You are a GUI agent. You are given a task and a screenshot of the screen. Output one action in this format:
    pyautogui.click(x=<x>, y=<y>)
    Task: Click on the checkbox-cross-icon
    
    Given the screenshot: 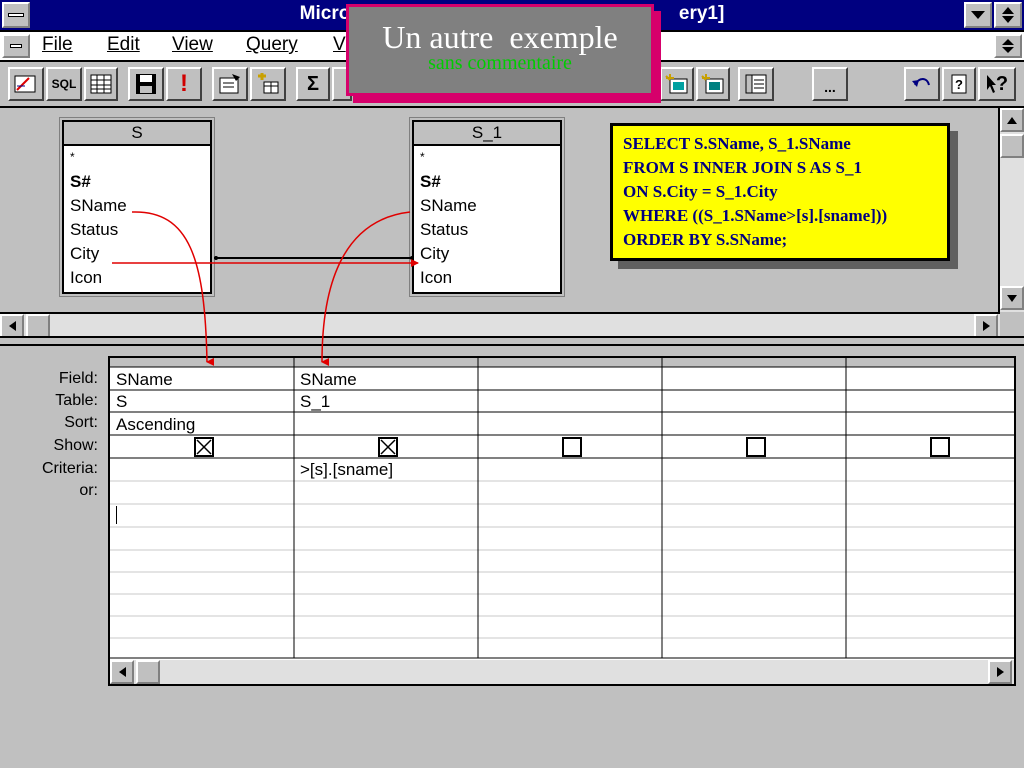 What is the action you would take?
    pyautogui.click(x=388, y=447)
    